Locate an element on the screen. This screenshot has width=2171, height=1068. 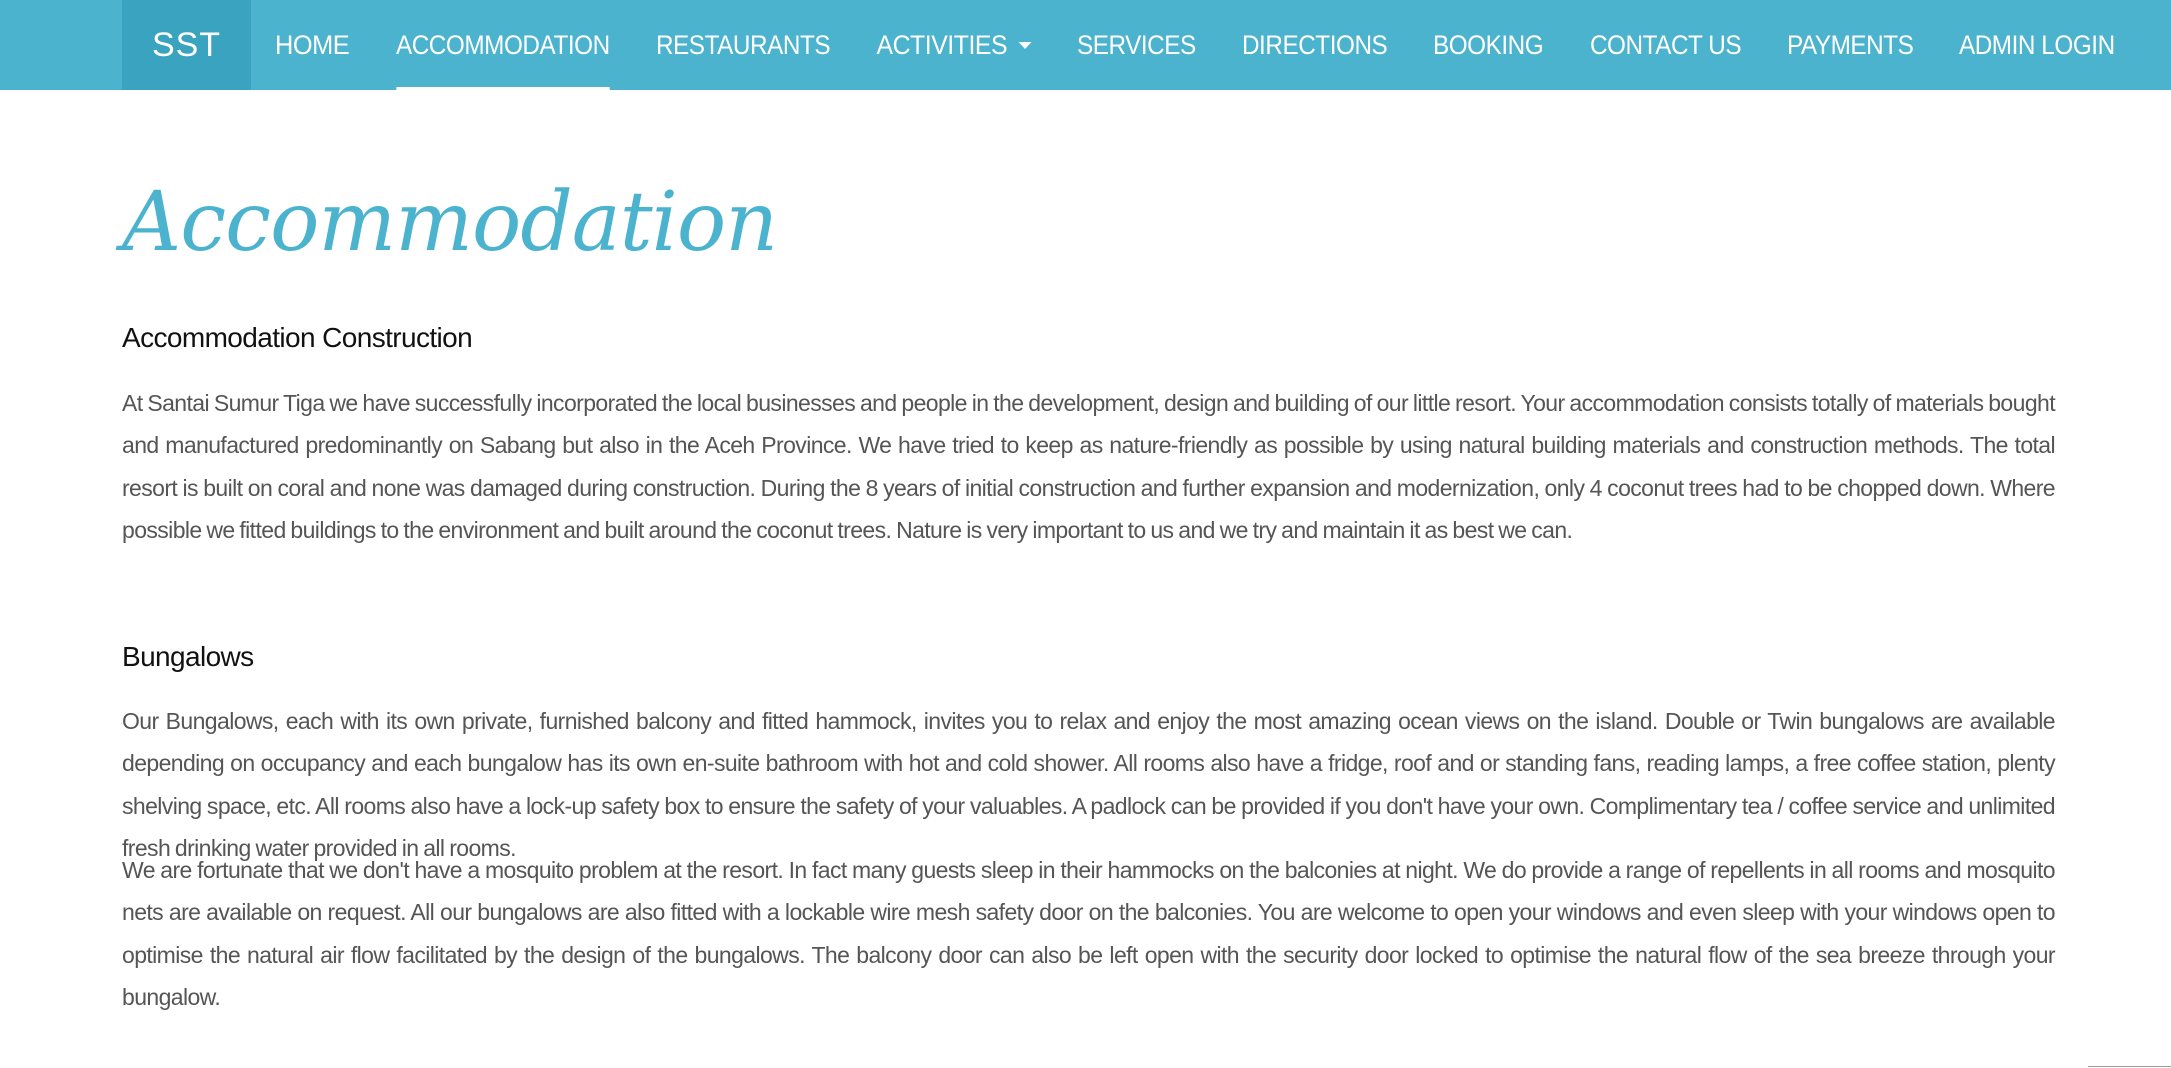
nav-item-directions: DIRECTIONS is located at coordinates (1314, 45).